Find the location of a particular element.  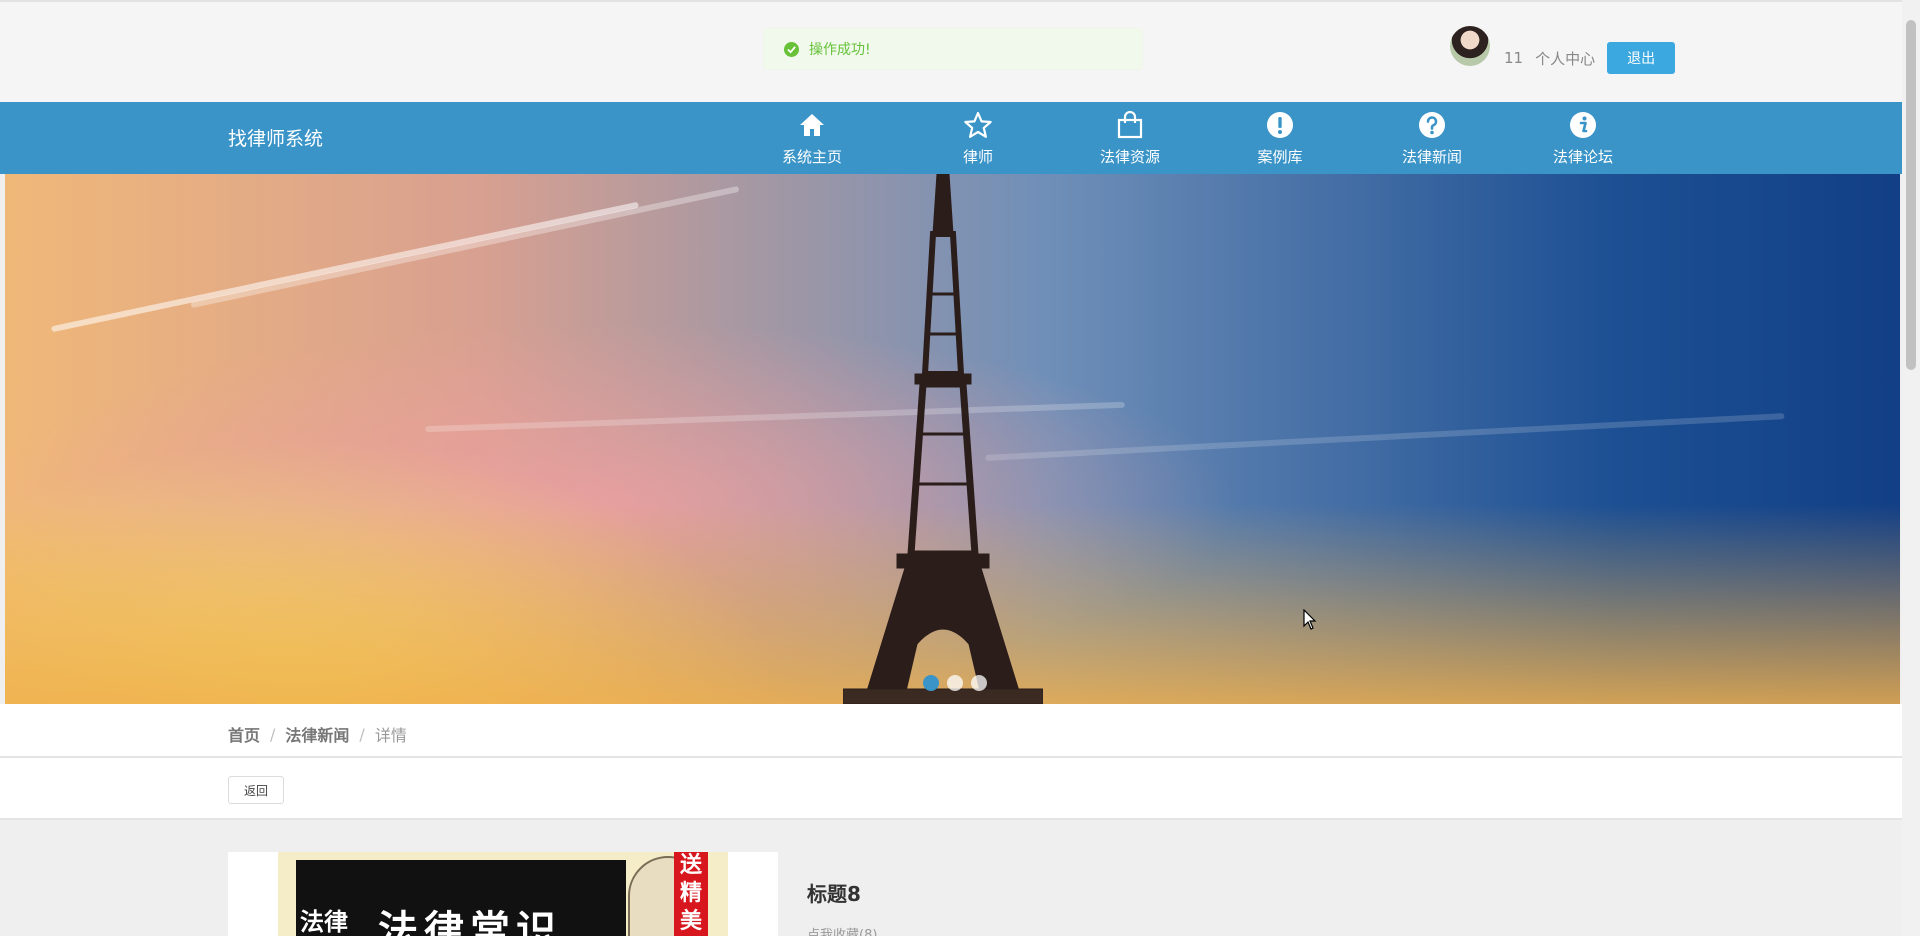

breadcrumb: 首页 / 法律新闻 / 详情 is located at coordinates (317, 734).